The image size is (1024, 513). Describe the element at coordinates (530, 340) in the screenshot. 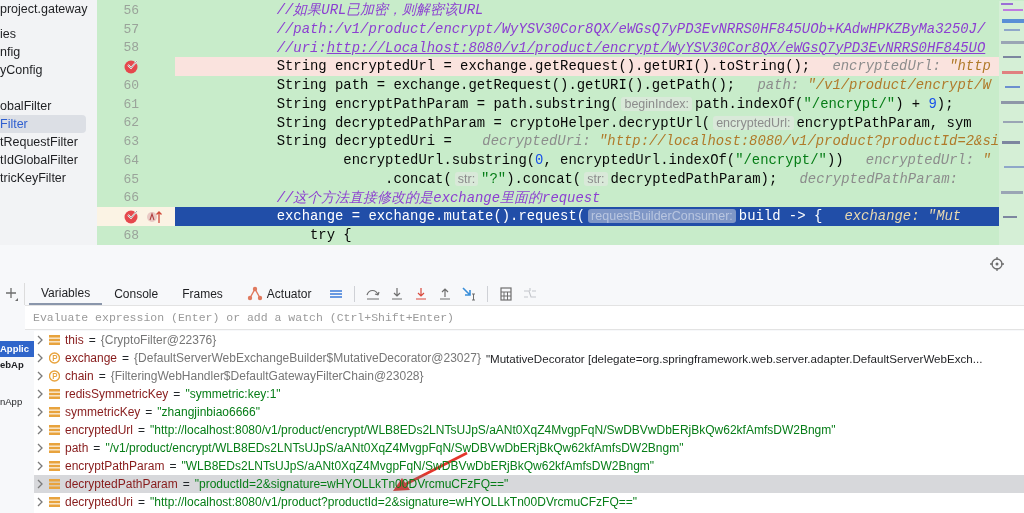

I see `variable-row: this = {CryptoFilter@22376}` at that location.